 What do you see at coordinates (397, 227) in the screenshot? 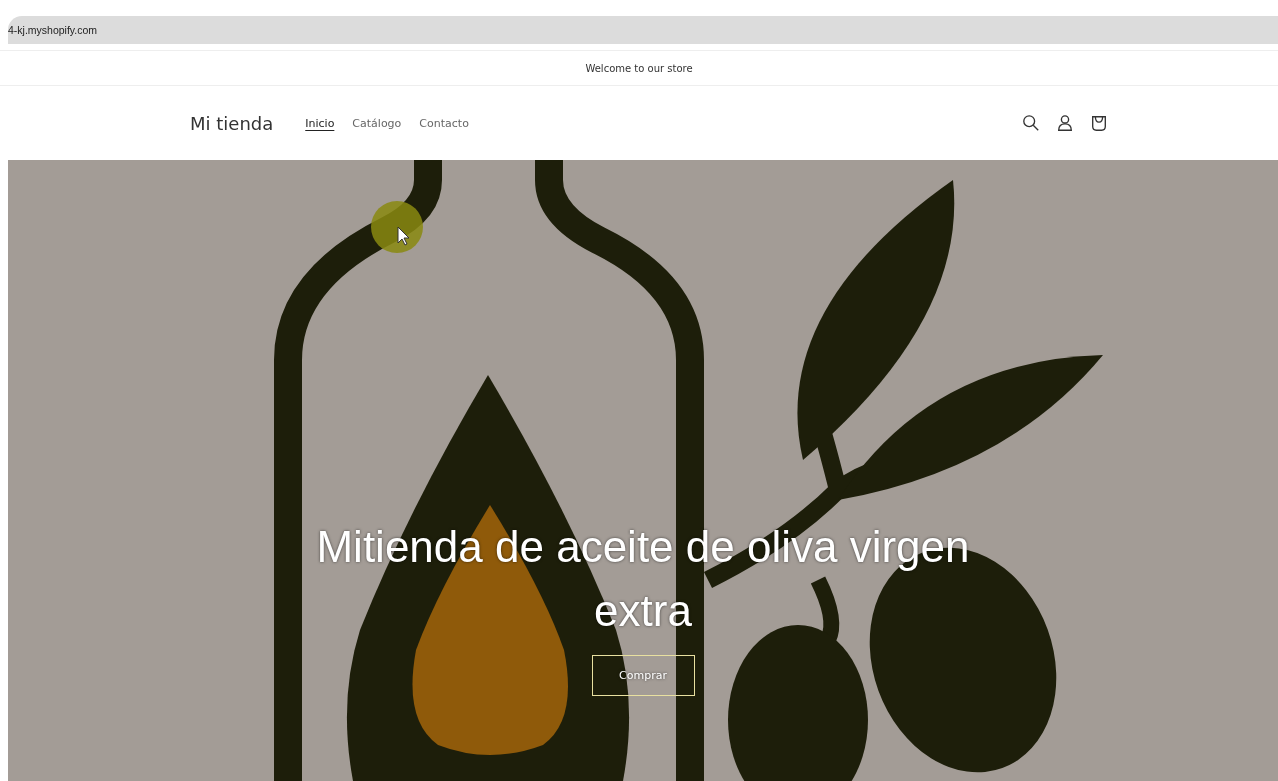
I see `cursor-icon` at bounding box center [397, 227].